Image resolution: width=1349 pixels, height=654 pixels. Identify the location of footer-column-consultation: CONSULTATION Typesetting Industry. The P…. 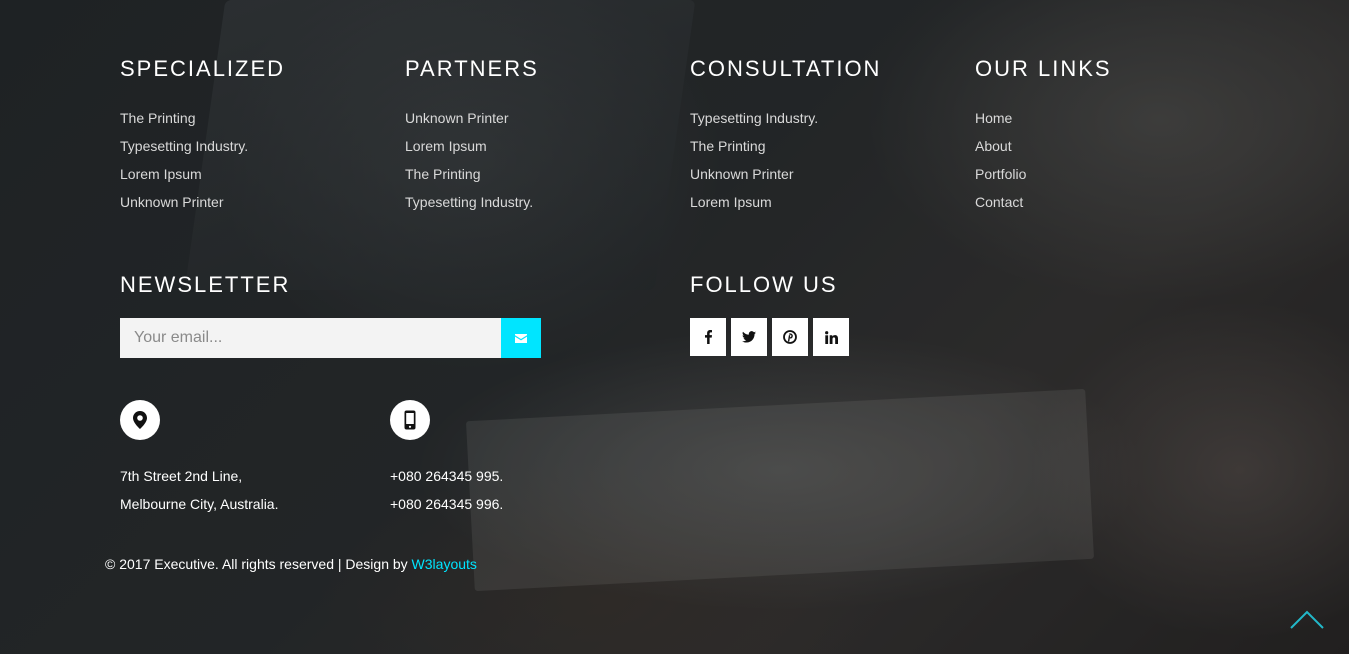
(785, 136).